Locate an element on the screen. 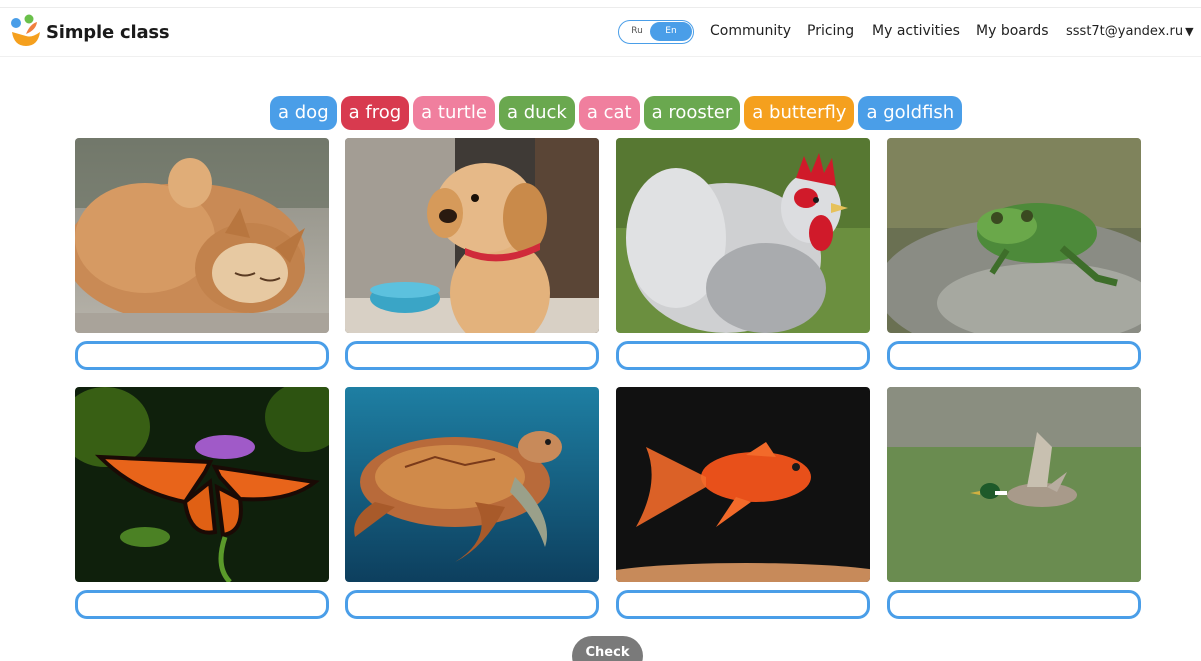  user-menu: ssst7t@yandex.ru ▼ is located at coordinates (1130, 31).